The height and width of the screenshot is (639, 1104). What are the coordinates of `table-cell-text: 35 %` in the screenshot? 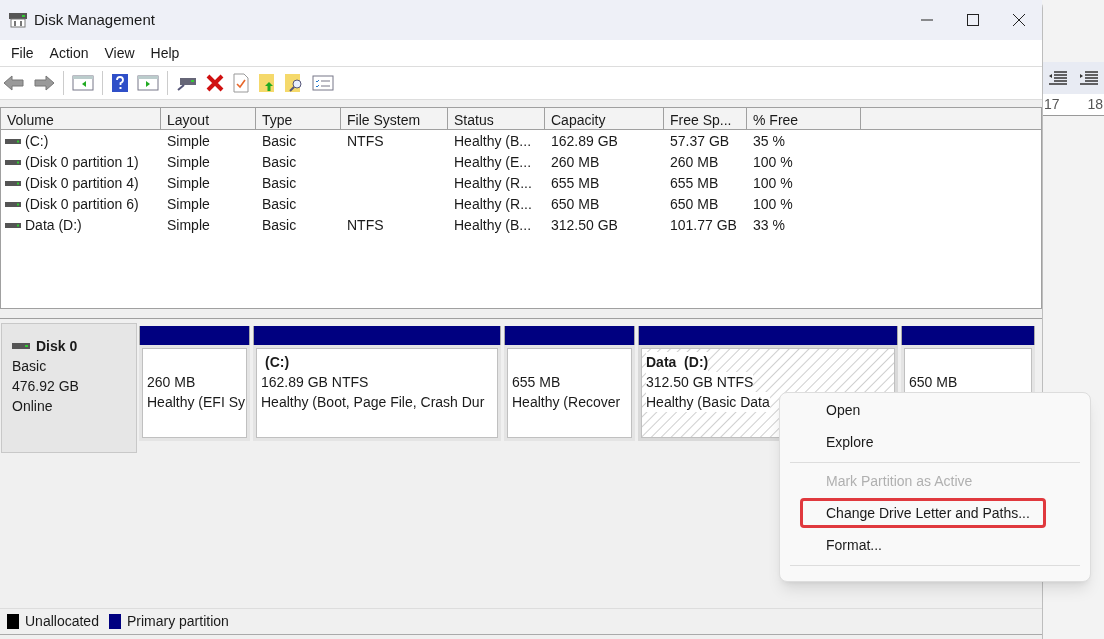 It's located at (769, 141).